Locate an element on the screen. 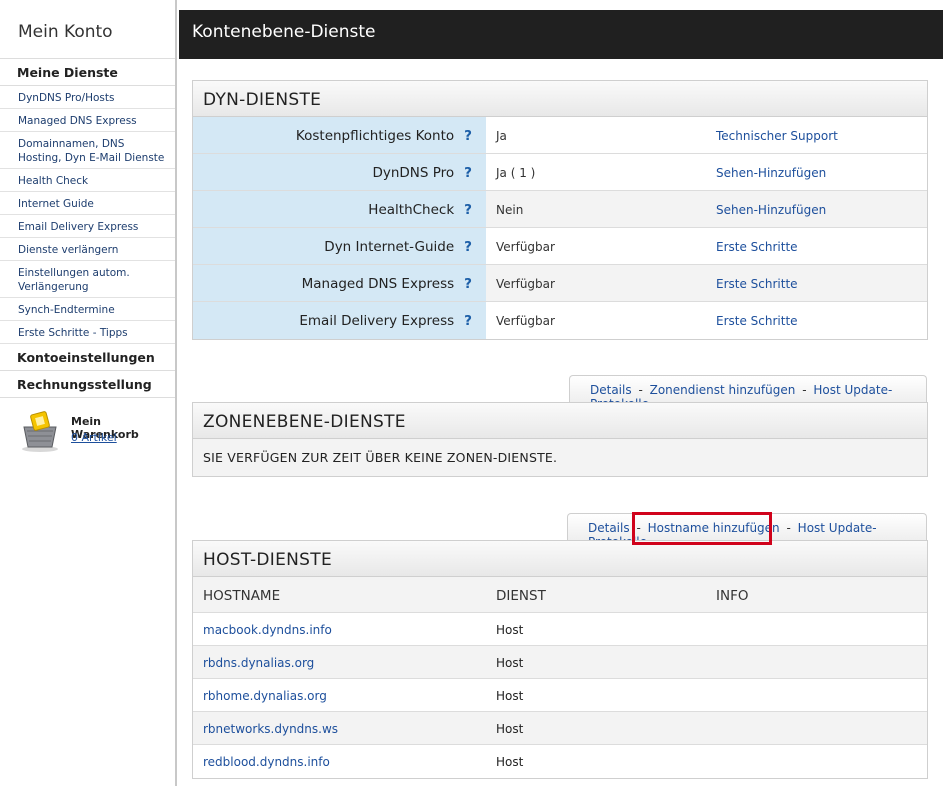 This screenshot has height=786, width=943. zone-add-service-link: Zonendienst hinzufügen is located at coordinates (723, 390).